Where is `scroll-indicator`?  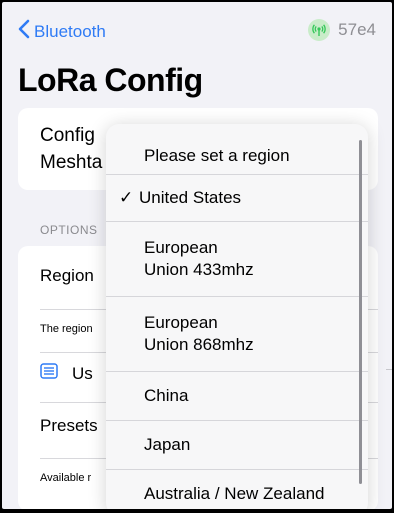
scroll-indicator is located at coordinates (360, 312).